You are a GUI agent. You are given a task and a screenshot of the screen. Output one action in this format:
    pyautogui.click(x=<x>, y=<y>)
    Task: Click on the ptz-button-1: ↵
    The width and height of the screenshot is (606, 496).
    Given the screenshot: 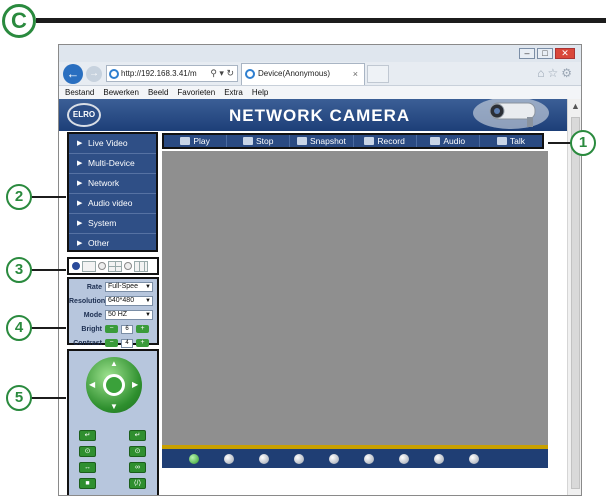 What is the action you would take?
    pyautogui.click(x=87, y=435)
    